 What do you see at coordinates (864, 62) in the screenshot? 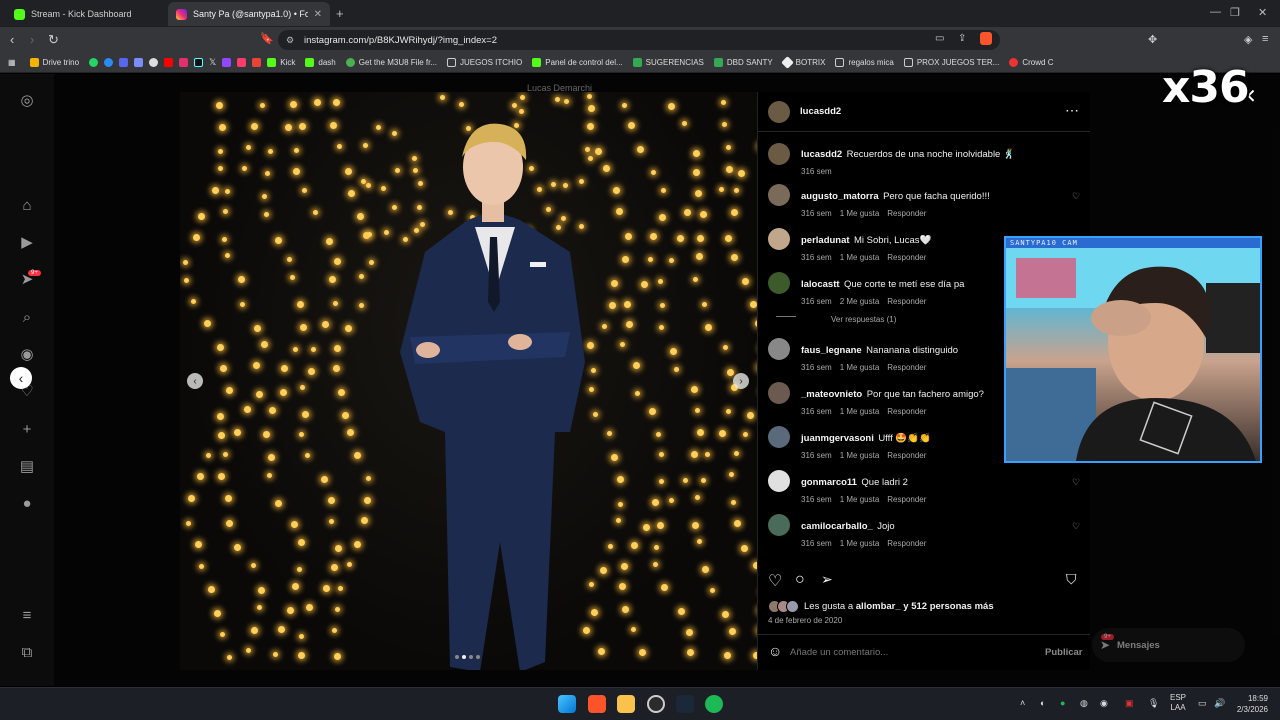
I see `bookmark-regalos-mica: regalos mica` at bounding box center [864, 62].